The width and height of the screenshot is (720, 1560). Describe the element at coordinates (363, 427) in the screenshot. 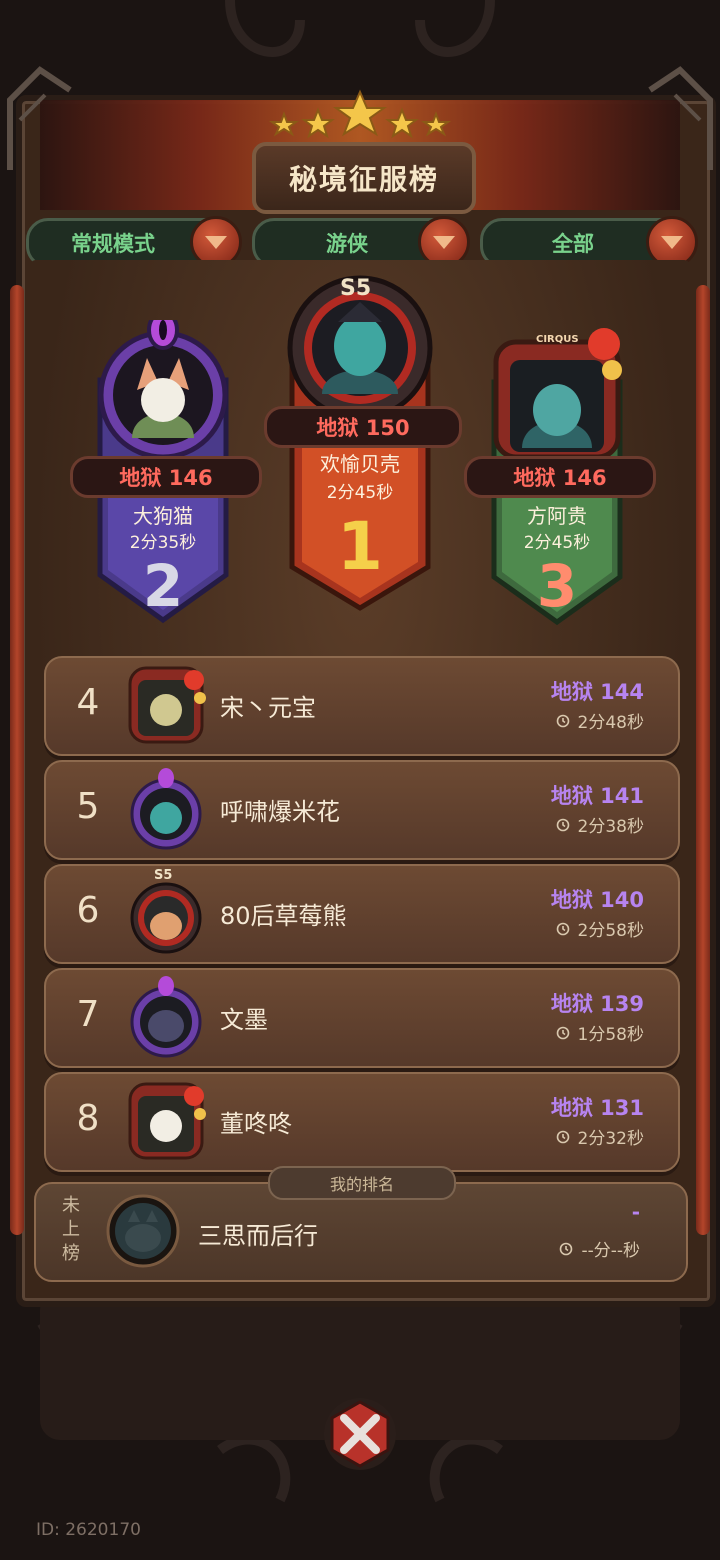

I see `podium-1-score: 地狱 150` at that location.